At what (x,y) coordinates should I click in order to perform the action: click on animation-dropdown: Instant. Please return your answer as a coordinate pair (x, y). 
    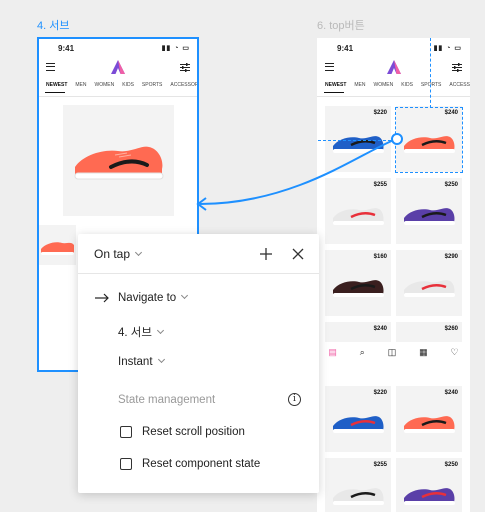
    Looking at the image, I should click on (141, 361).